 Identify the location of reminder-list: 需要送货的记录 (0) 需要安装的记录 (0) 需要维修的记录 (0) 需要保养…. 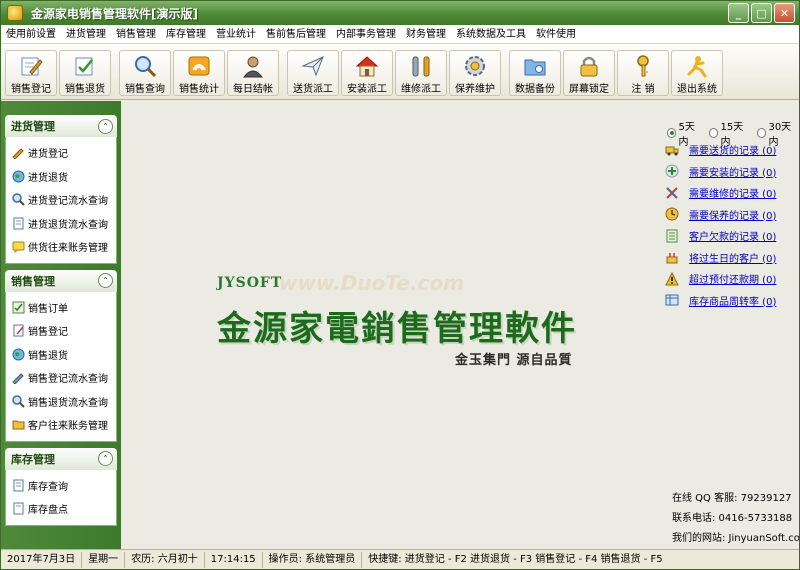
(720, 225).